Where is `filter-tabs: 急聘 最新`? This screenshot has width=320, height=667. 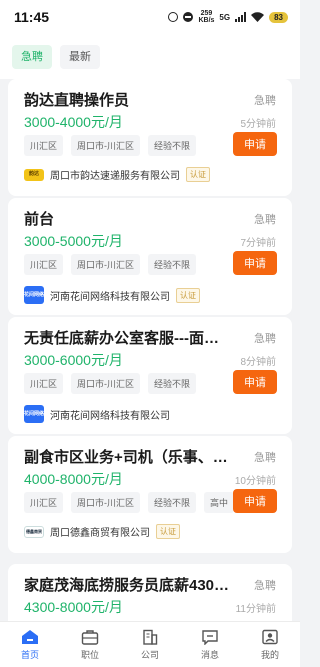 filter-tabs: 急聘 最新 is located at coordinates (150, 56).